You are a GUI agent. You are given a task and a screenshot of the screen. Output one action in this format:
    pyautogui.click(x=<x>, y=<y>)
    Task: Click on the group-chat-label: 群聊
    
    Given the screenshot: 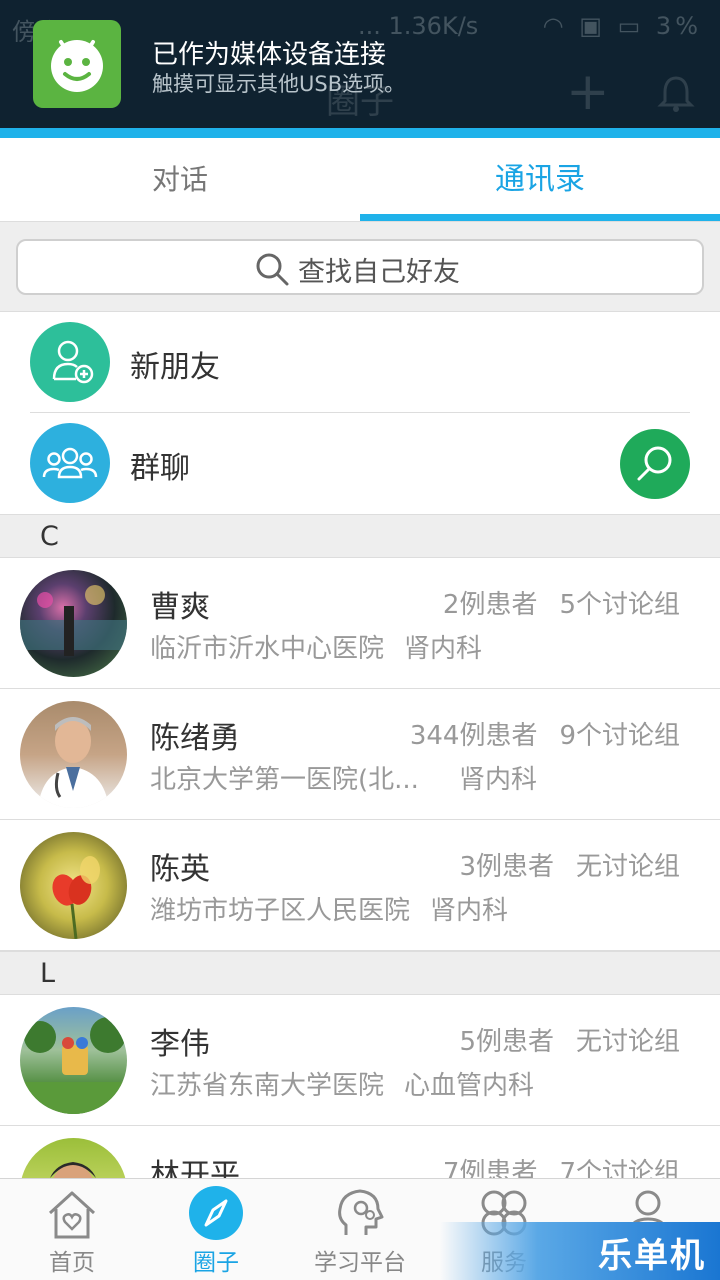 What is the action you would take?
    pyautogui.click(x=160, y=468)
    